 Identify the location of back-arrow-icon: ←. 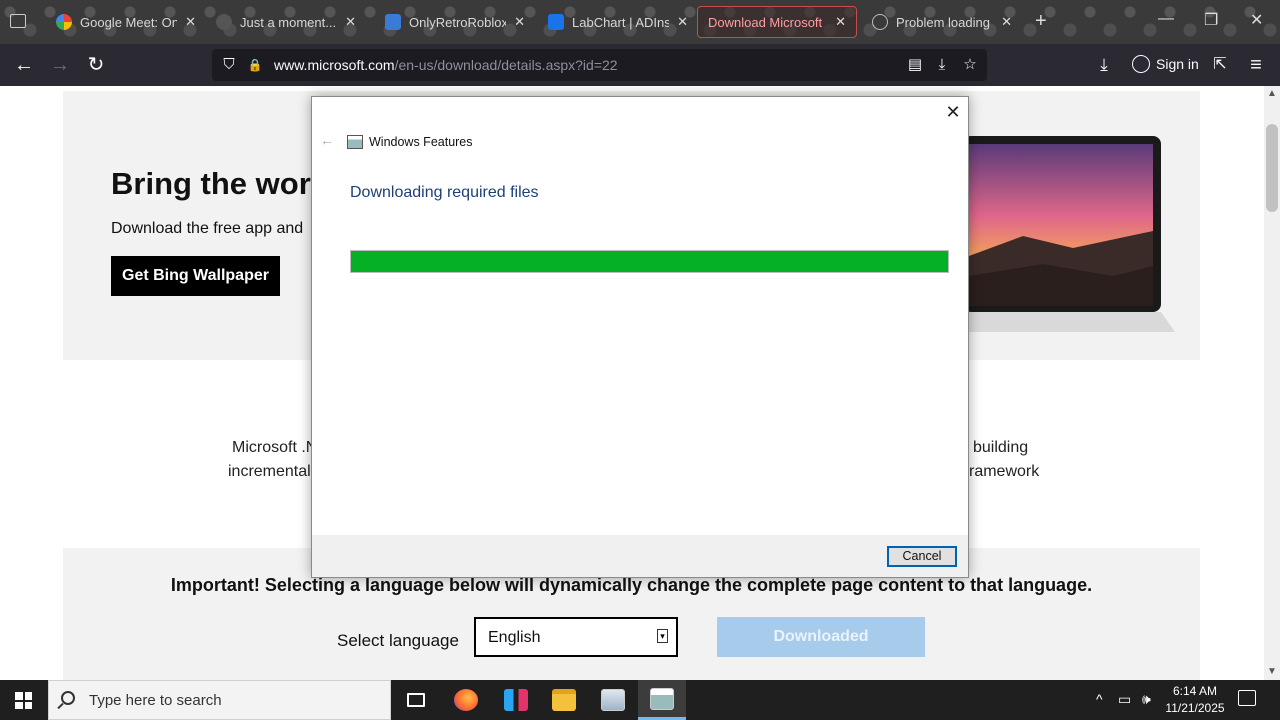
(24, 65).